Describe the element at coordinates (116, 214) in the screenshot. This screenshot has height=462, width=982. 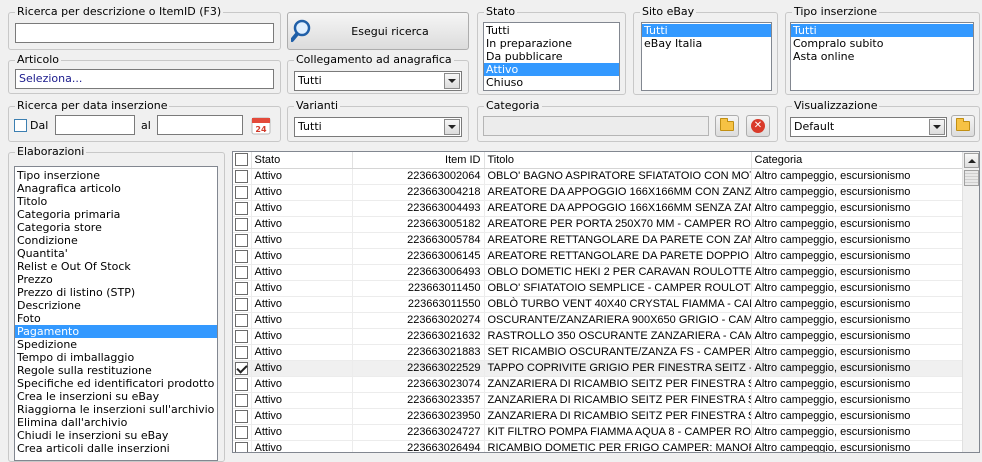
I see `elaborazioni-item: Categoria primaria` at that location.